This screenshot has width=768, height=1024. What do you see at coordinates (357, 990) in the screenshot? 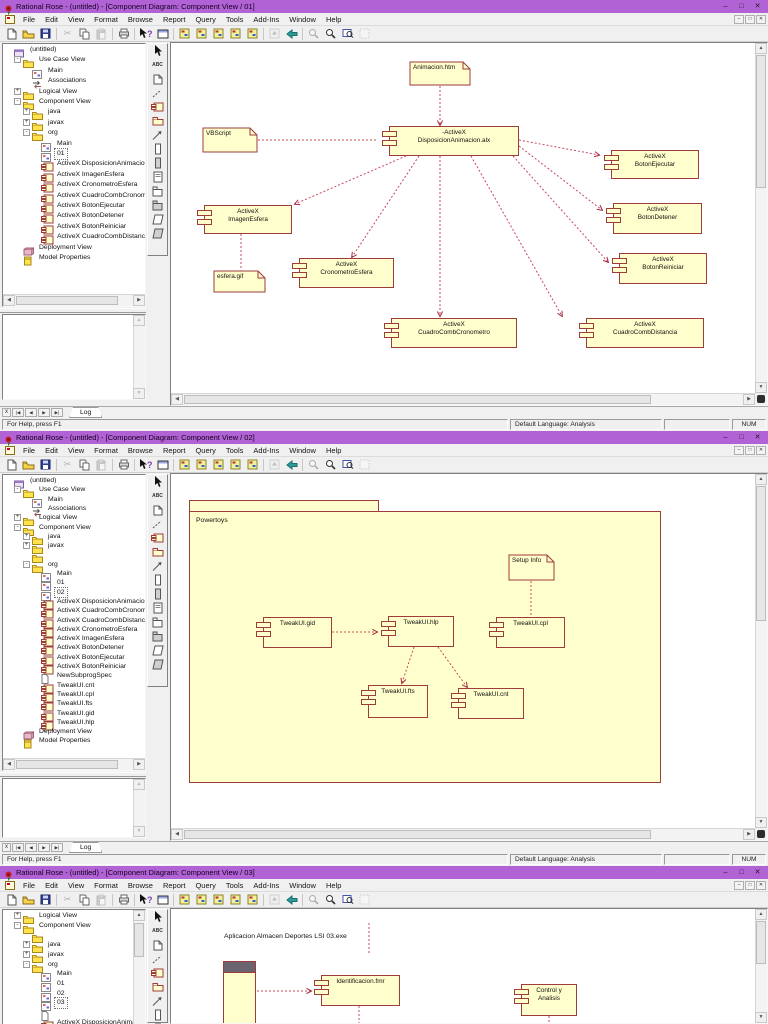
I see `uml-component: Identificacion.fmr` at bounding box center [357, 990].